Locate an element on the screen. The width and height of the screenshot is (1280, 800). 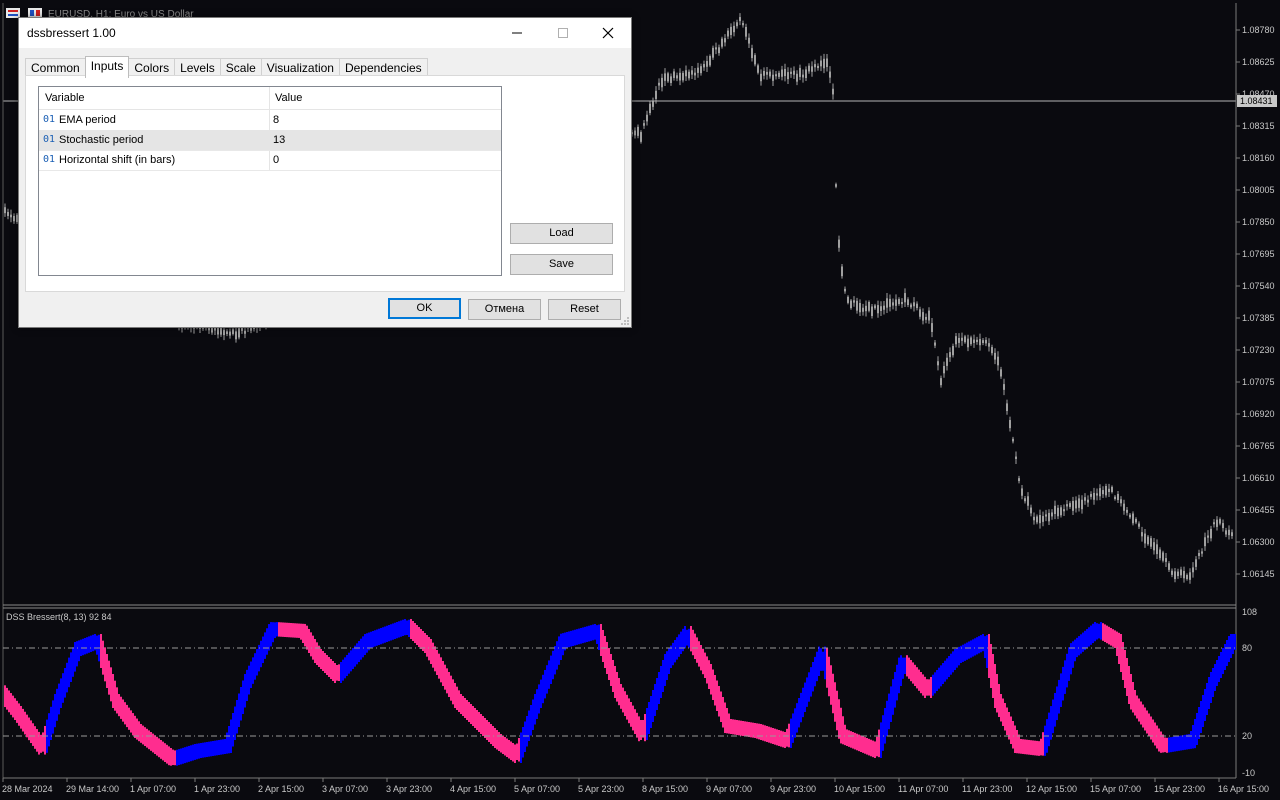
param-value: 13 is located at coordinates (279, 140).